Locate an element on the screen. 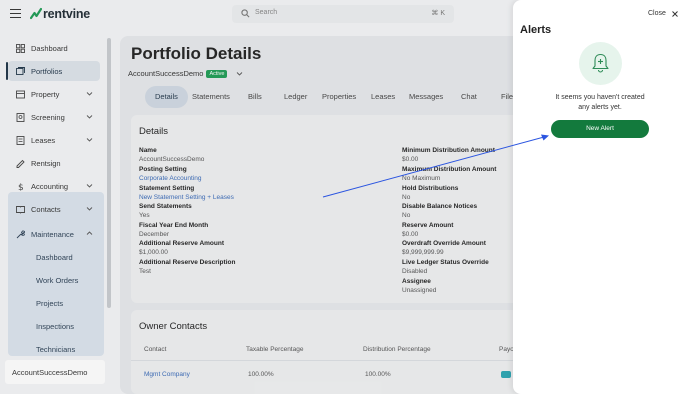 This screenshot has height=394, width=688. field-value: AccountSuccessDemo is located at coordinates (172, 160).